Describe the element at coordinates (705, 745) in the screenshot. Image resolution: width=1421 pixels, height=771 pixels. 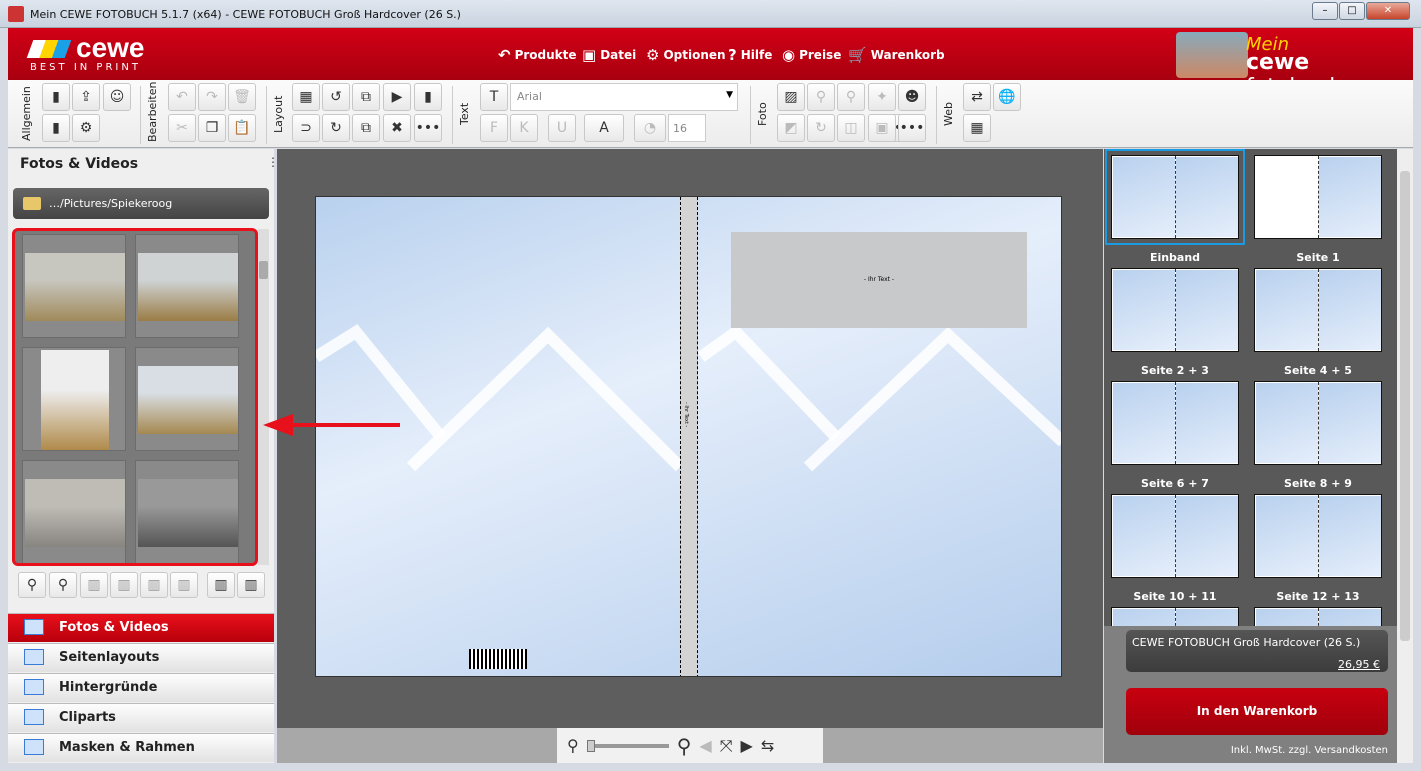
I see `prev-page-icon: ◀` at that location.